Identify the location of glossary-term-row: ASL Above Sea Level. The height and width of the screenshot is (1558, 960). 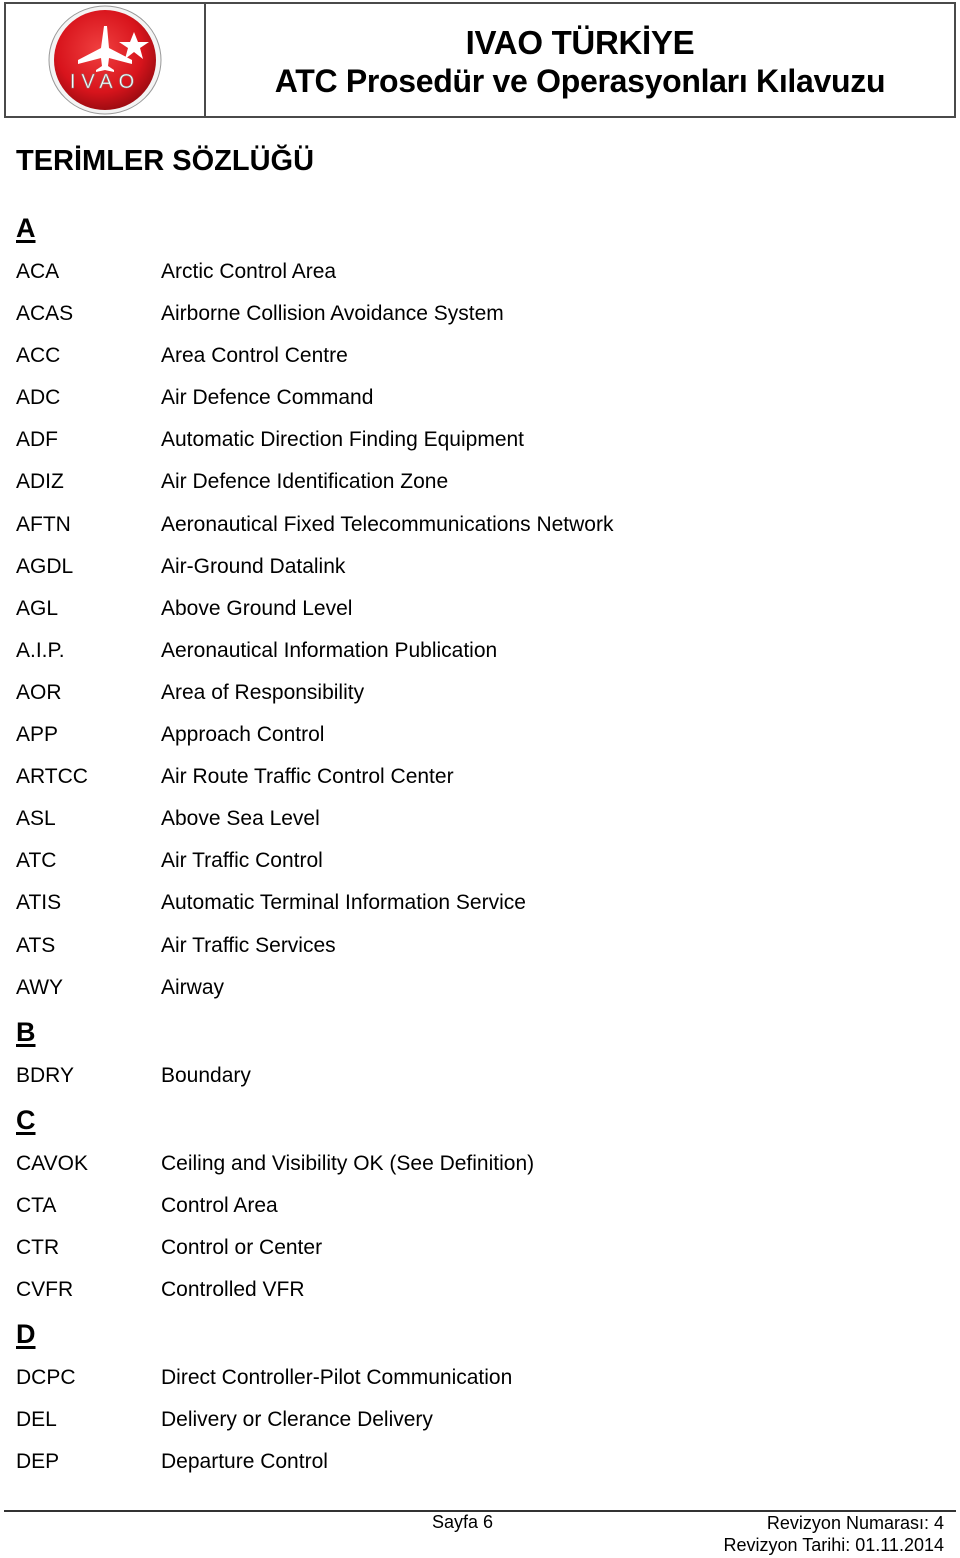
(476, 819).